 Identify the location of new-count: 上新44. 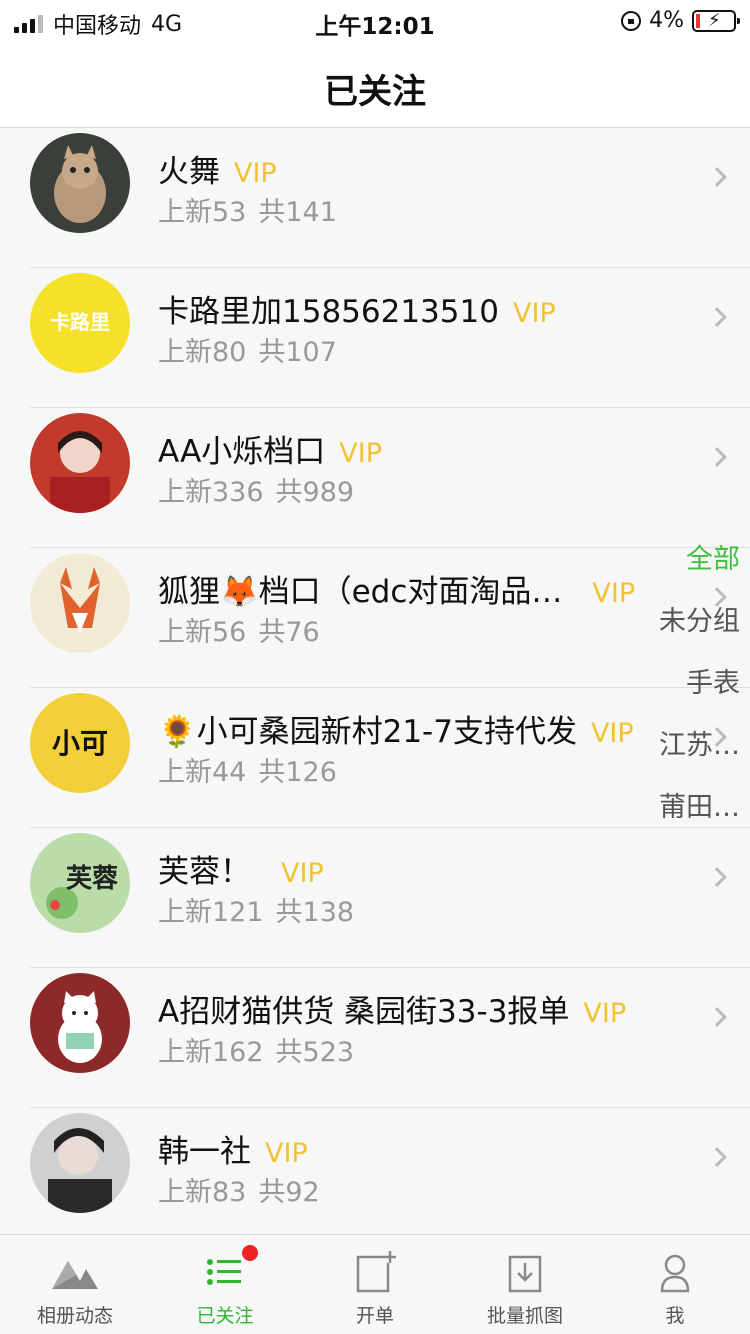
(202, 772).